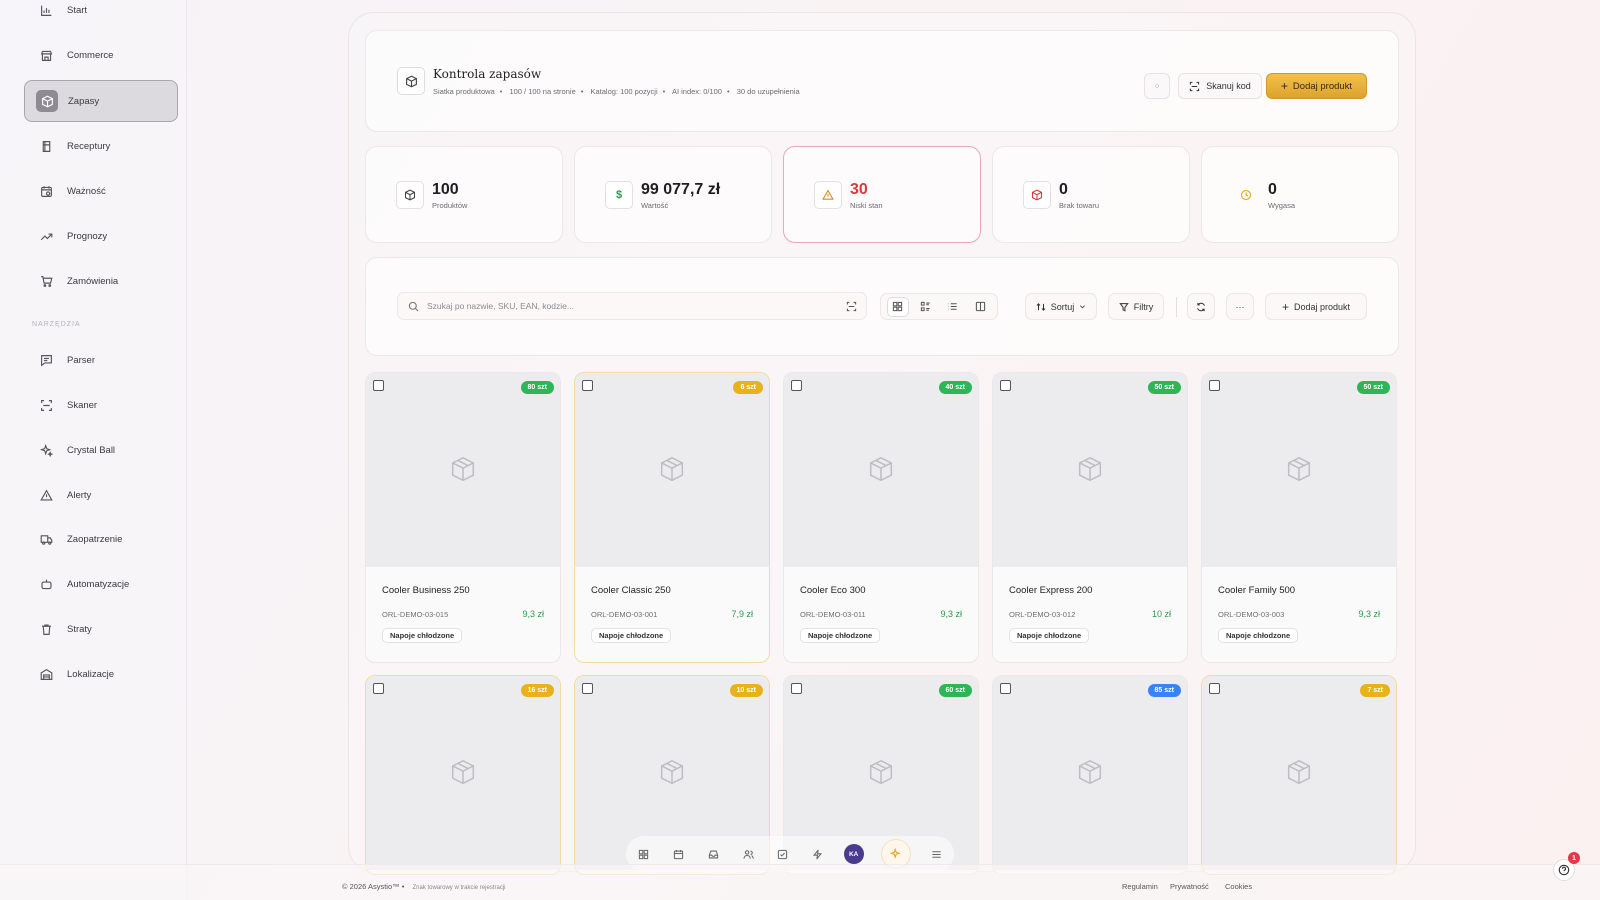 The image size is (1600, 900). I want to click on list-view-icon, so click(953, 307).